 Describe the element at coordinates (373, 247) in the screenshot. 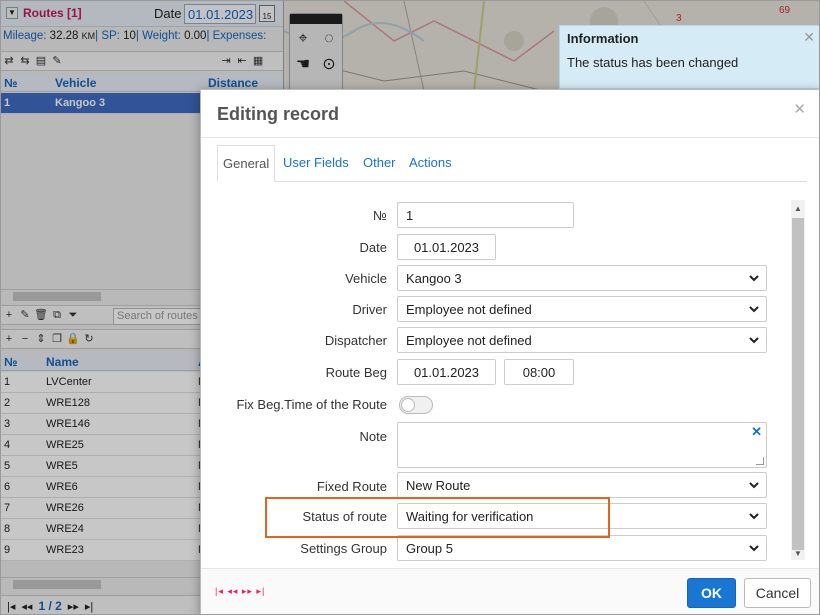

I see `date-label: Date` at that location.